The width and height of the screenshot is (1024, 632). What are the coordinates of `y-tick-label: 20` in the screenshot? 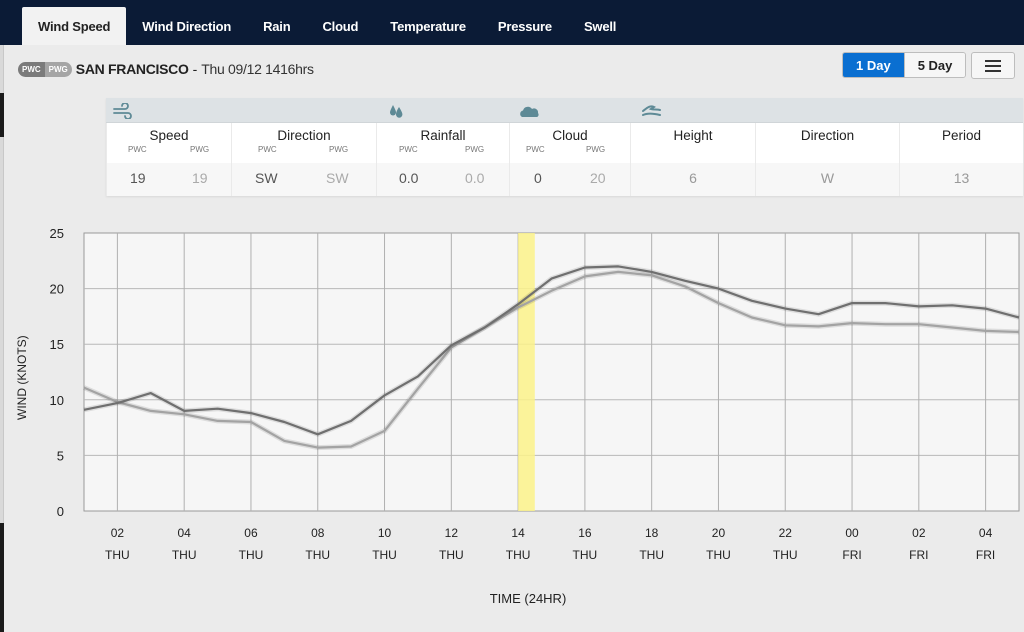 It's located at (57, 289).